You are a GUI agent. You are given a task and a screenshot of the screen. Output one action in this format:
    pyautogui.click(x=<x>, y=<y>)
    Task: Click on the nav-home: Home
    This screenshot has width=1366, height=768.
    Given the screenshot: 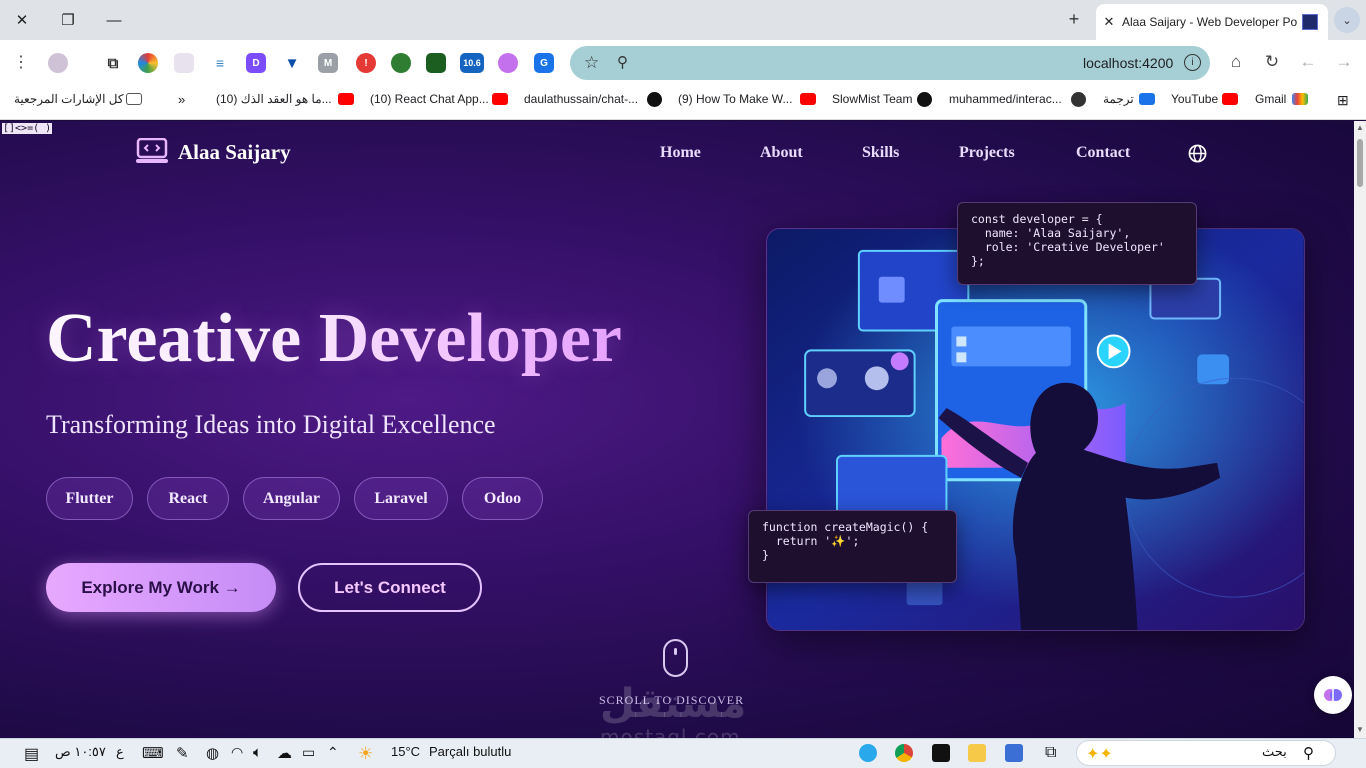 What is the action you would take?
    pyautogui.click(x=680, y=153)
    